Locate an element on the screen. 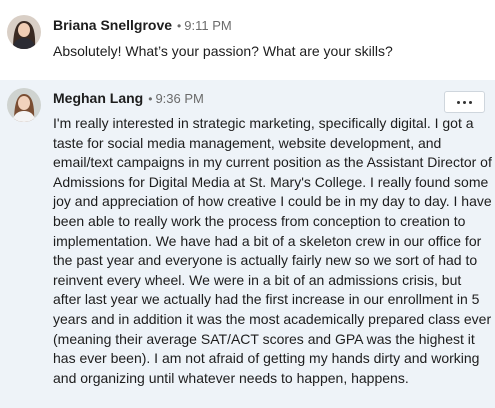 Image resolution: width=495 pixels, height=408 pixels. author-name: Meghan Lang is located at coordinates (98, 98).